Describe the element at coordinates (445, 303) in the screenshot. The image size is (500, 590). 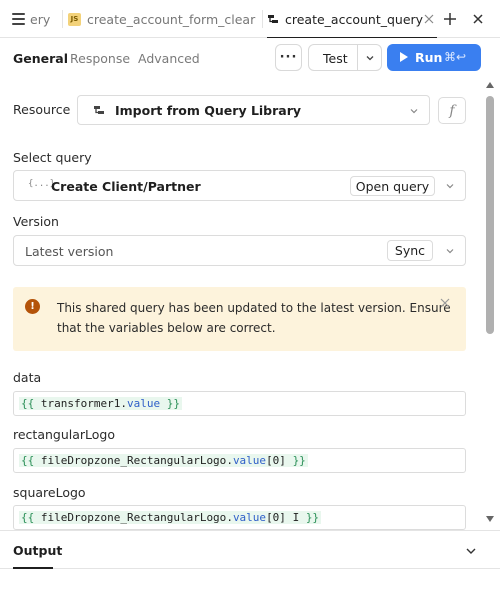
I see `dismiss-alert-icon` at that location.